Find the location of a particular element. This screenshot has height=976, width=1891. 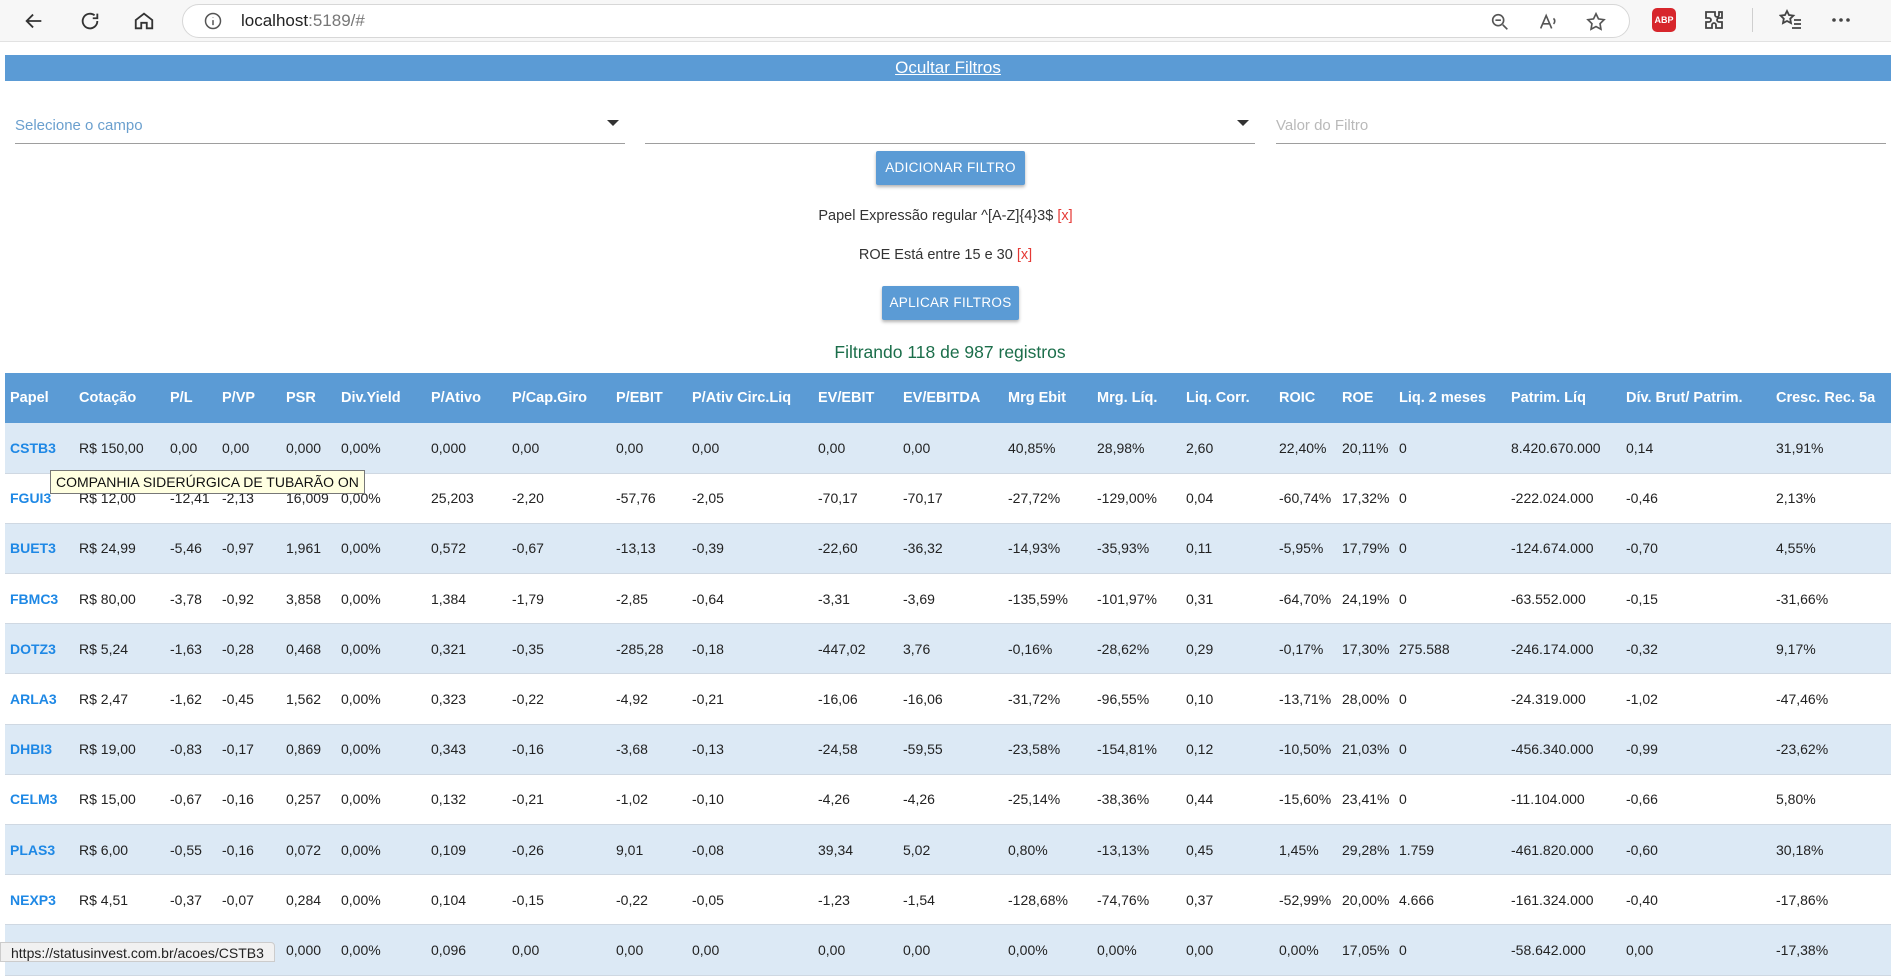

favorites-list-icon is located at coordinates (1791, 20).